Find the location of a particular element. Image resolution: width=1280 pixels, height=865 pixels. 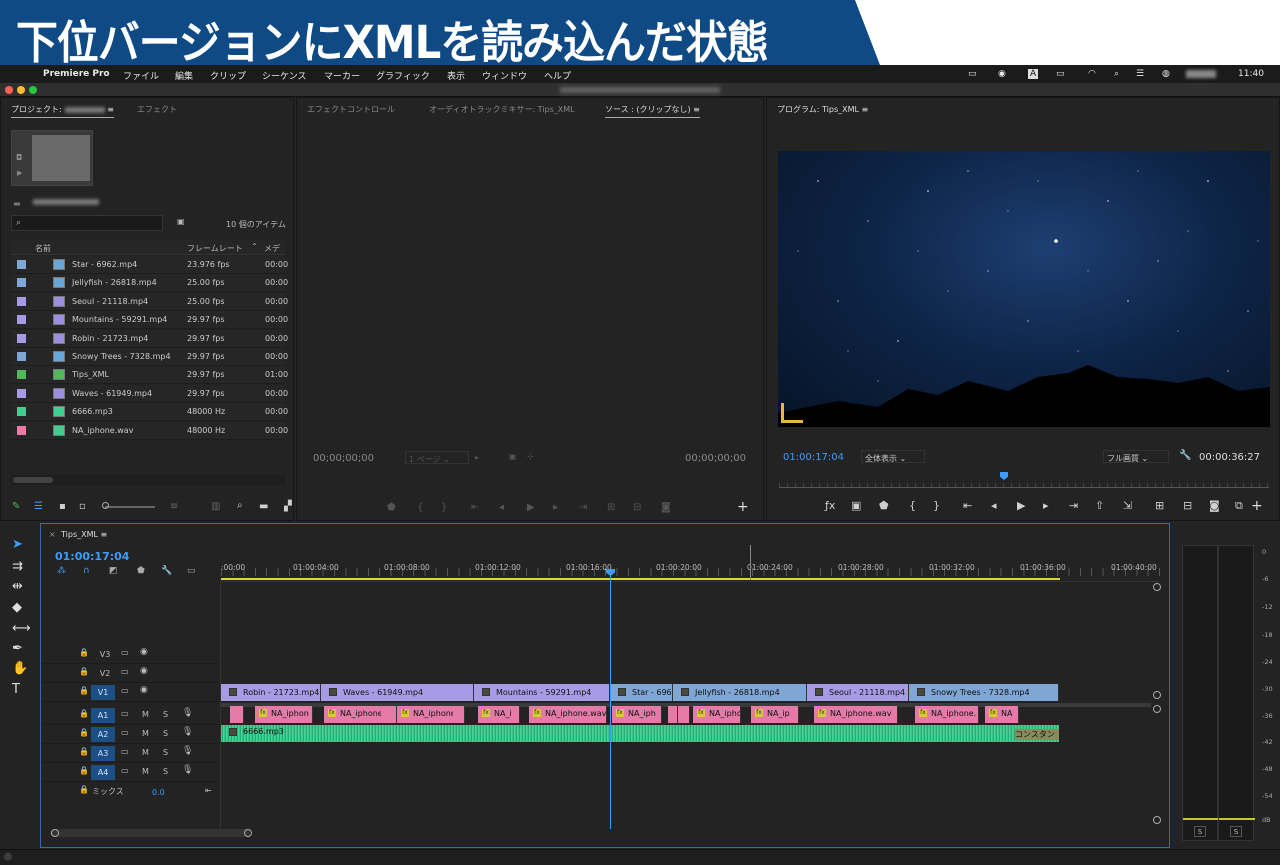

solo-button: S is located at coordinates (165, 714).